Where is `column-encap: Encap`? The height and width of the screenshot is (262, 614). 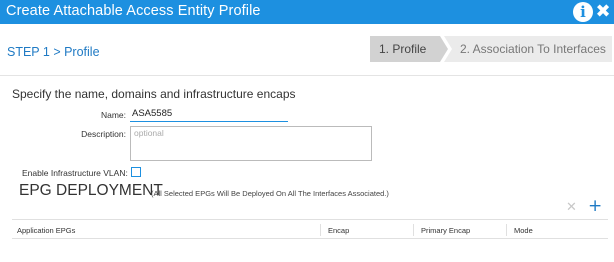
column-encap: Encap is located at coordinates (338, 230).